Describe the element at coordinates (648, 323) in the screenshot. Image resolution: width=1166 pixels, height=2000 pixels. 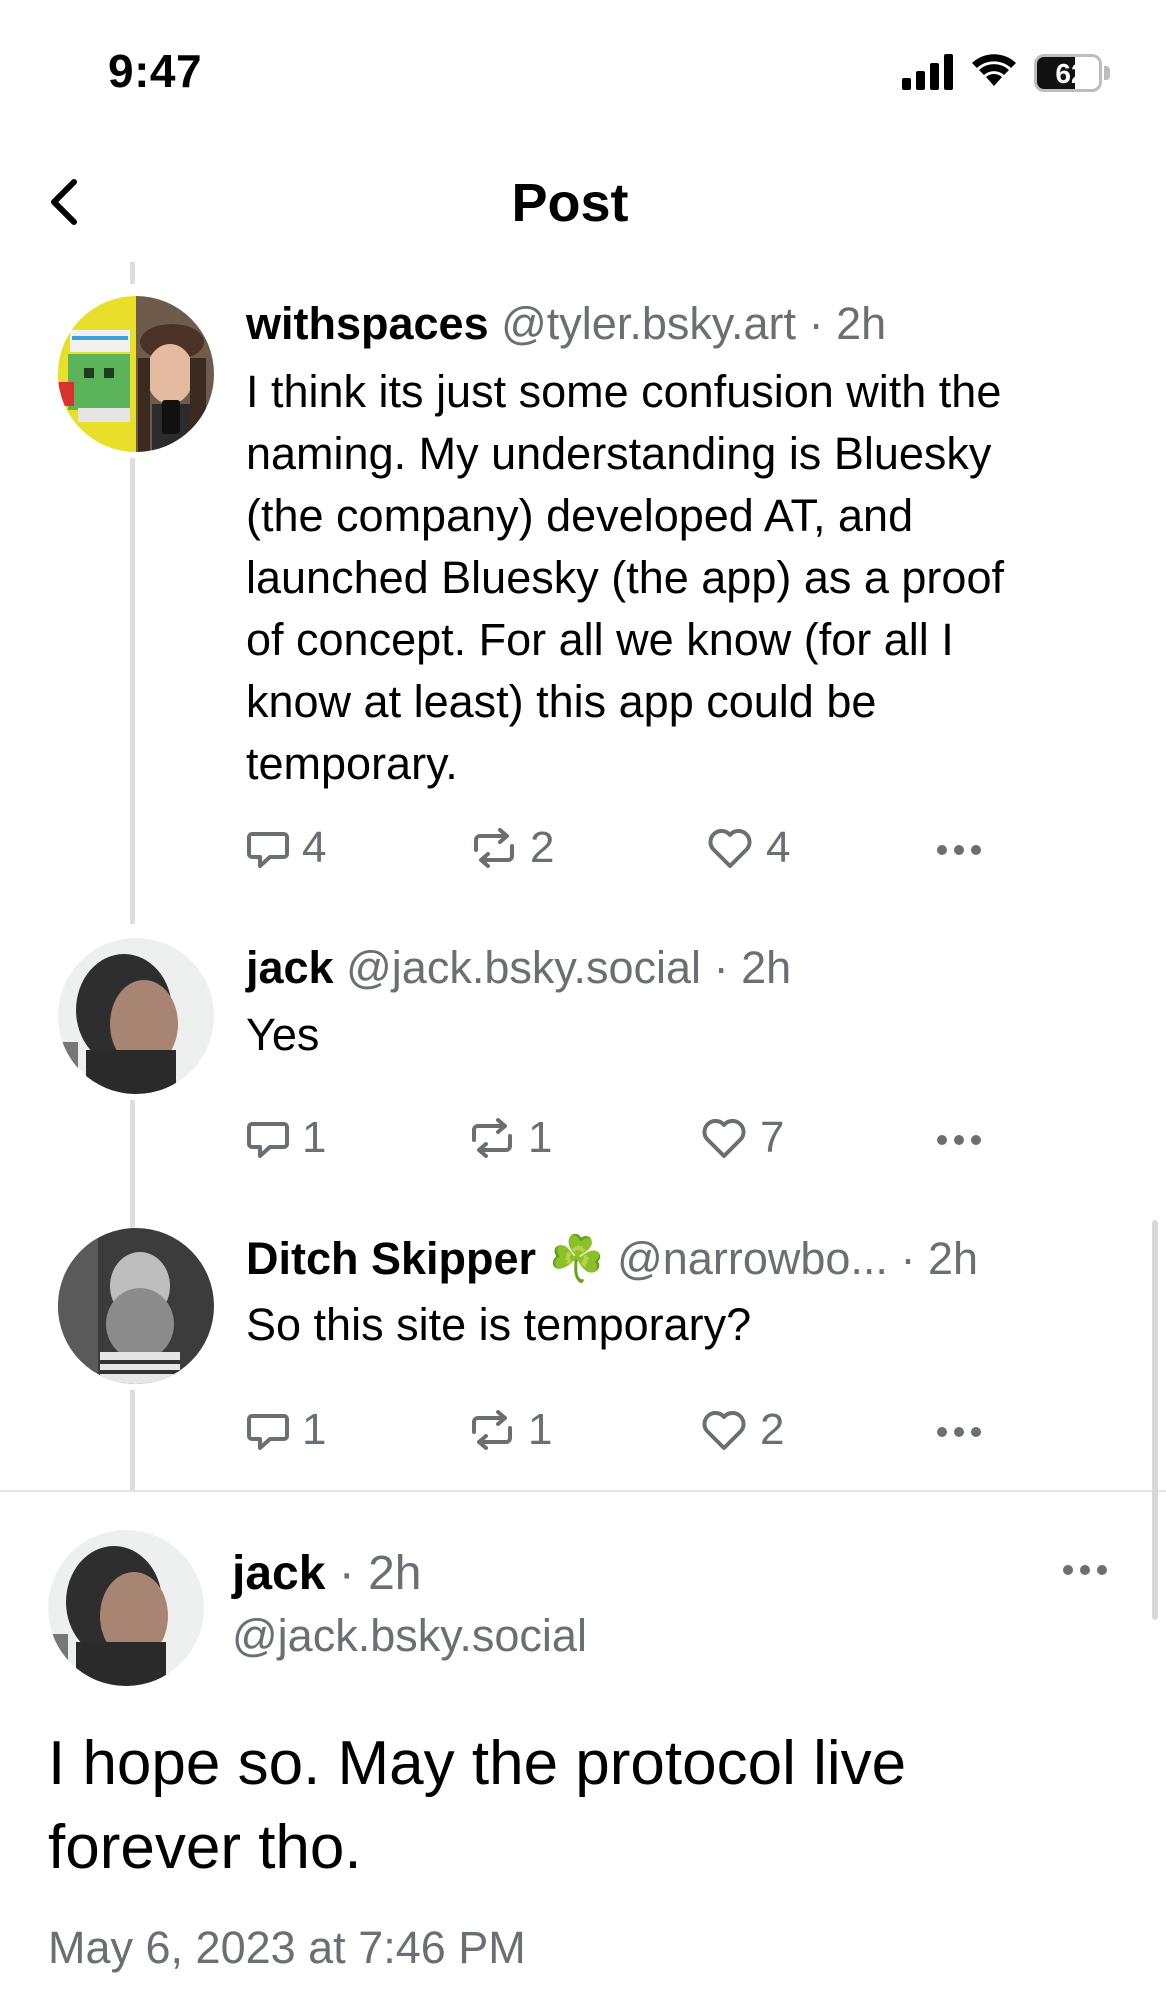
I see `author-handle: @tyler.bsky.art` at that location.